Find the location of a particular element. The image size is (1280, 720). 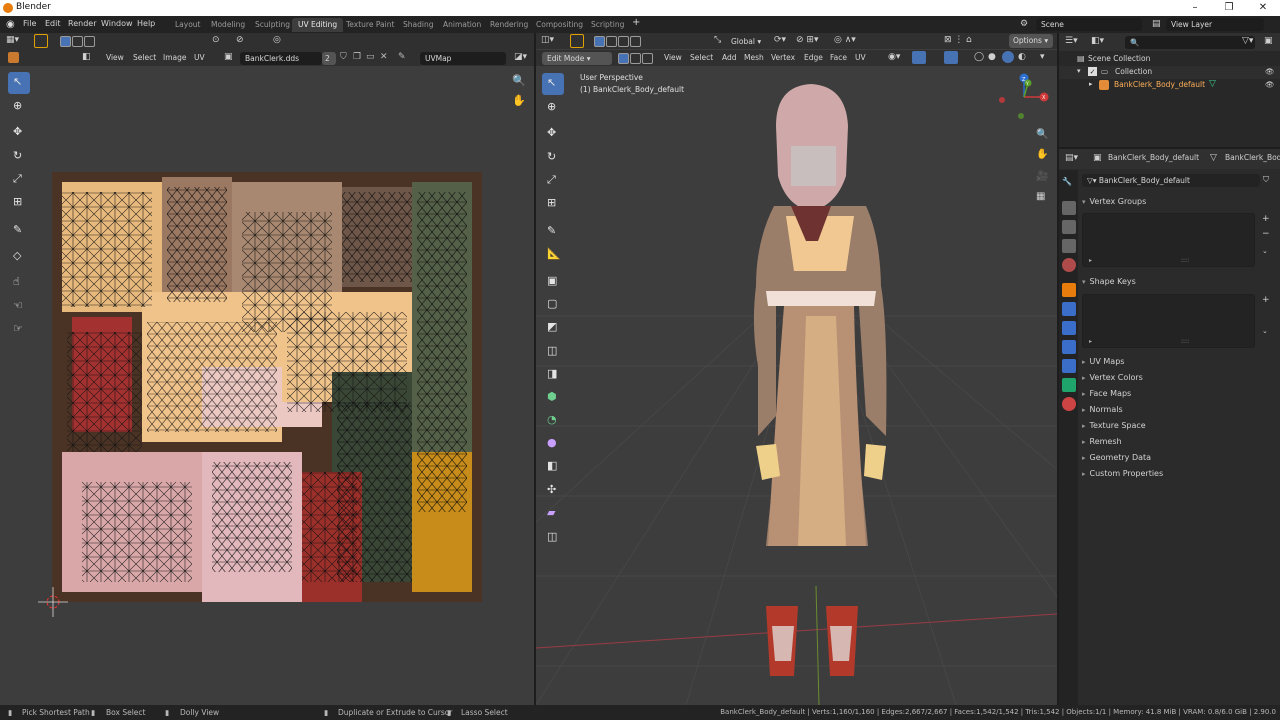

fake-user-shield-icon: ⛉ is located at coordinates (1266, 180).